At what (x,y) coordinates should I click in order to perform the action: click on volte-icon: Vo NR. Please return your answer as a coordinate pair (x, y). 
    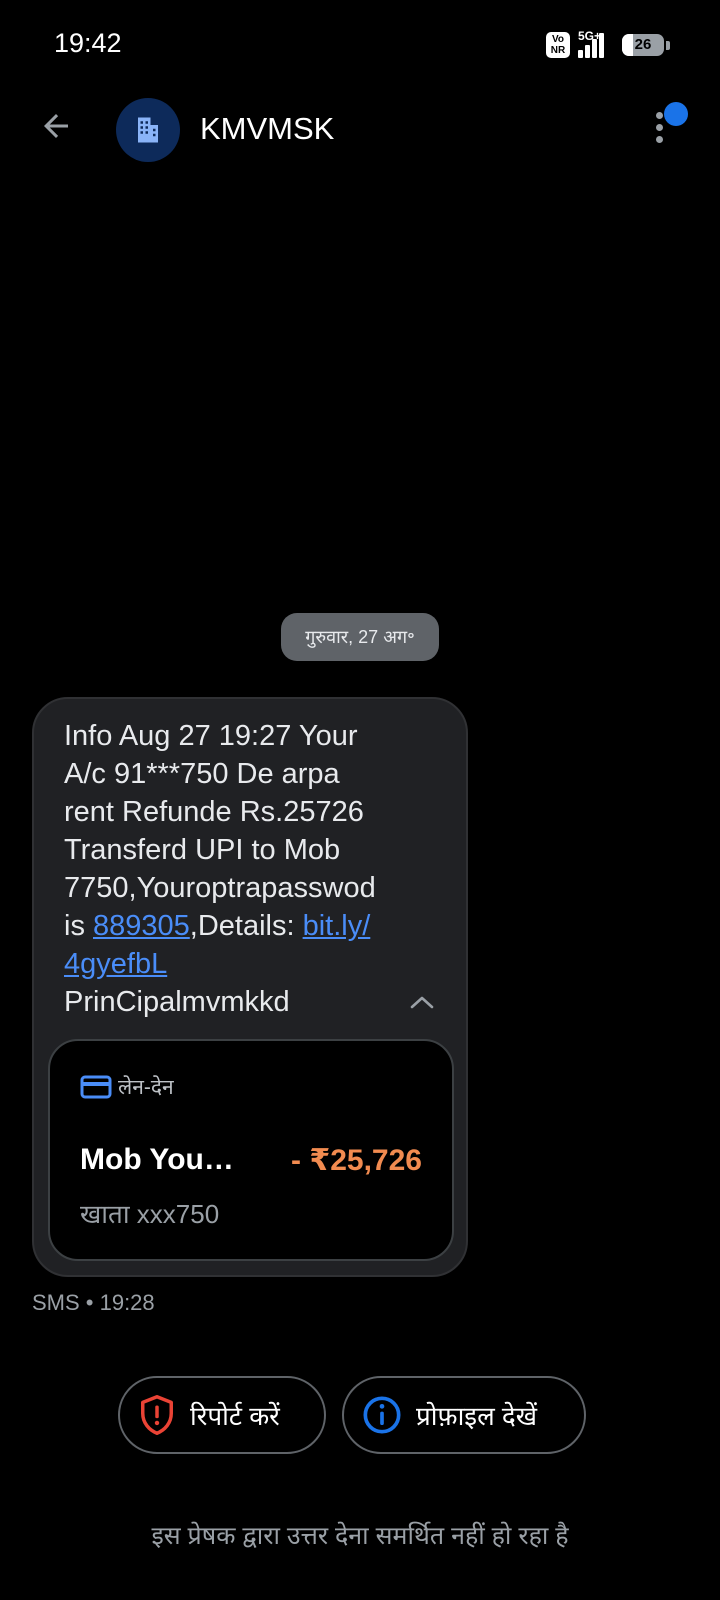
    Looking at the image, I should click on (558, 45).